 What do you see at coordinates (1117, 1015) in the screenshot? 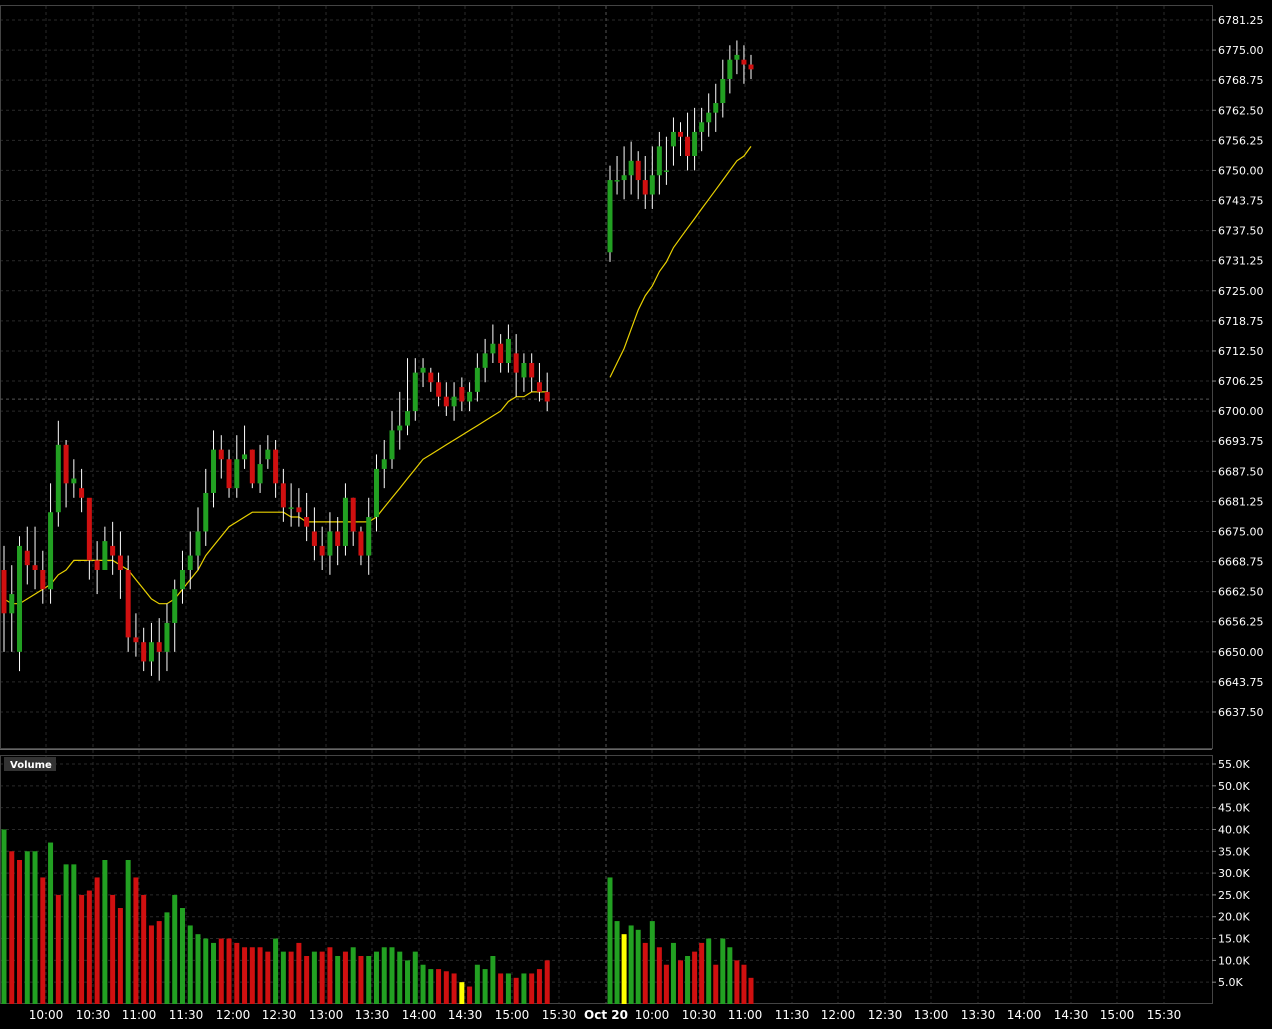
I see `time-tick-label: 15:00` at bounding box center [1117, 1015].